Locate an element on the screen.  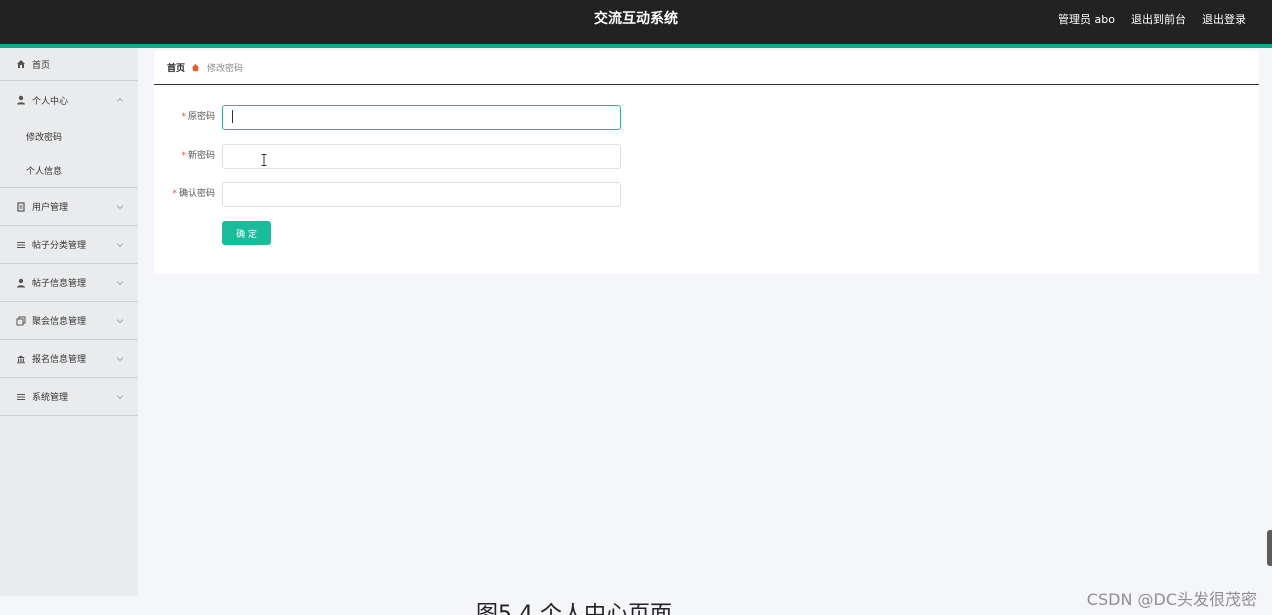
ibeam-cursor-icon is located at coordinates (264, 158).